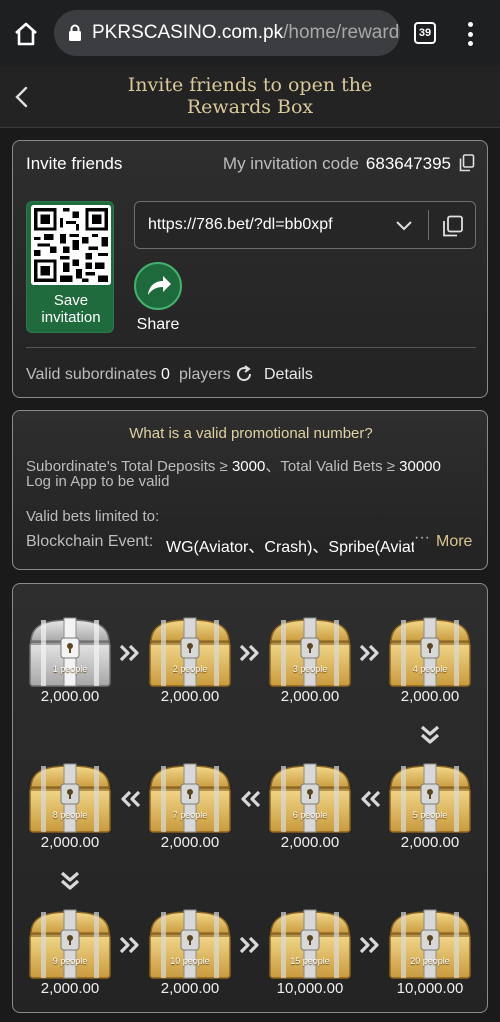 The image size is (500, 1022). Describe the element at coordinates (240, 224) in the screenshot. I see `invite-link-text: https://786.bet/?dl=bb0xpf` at that location.